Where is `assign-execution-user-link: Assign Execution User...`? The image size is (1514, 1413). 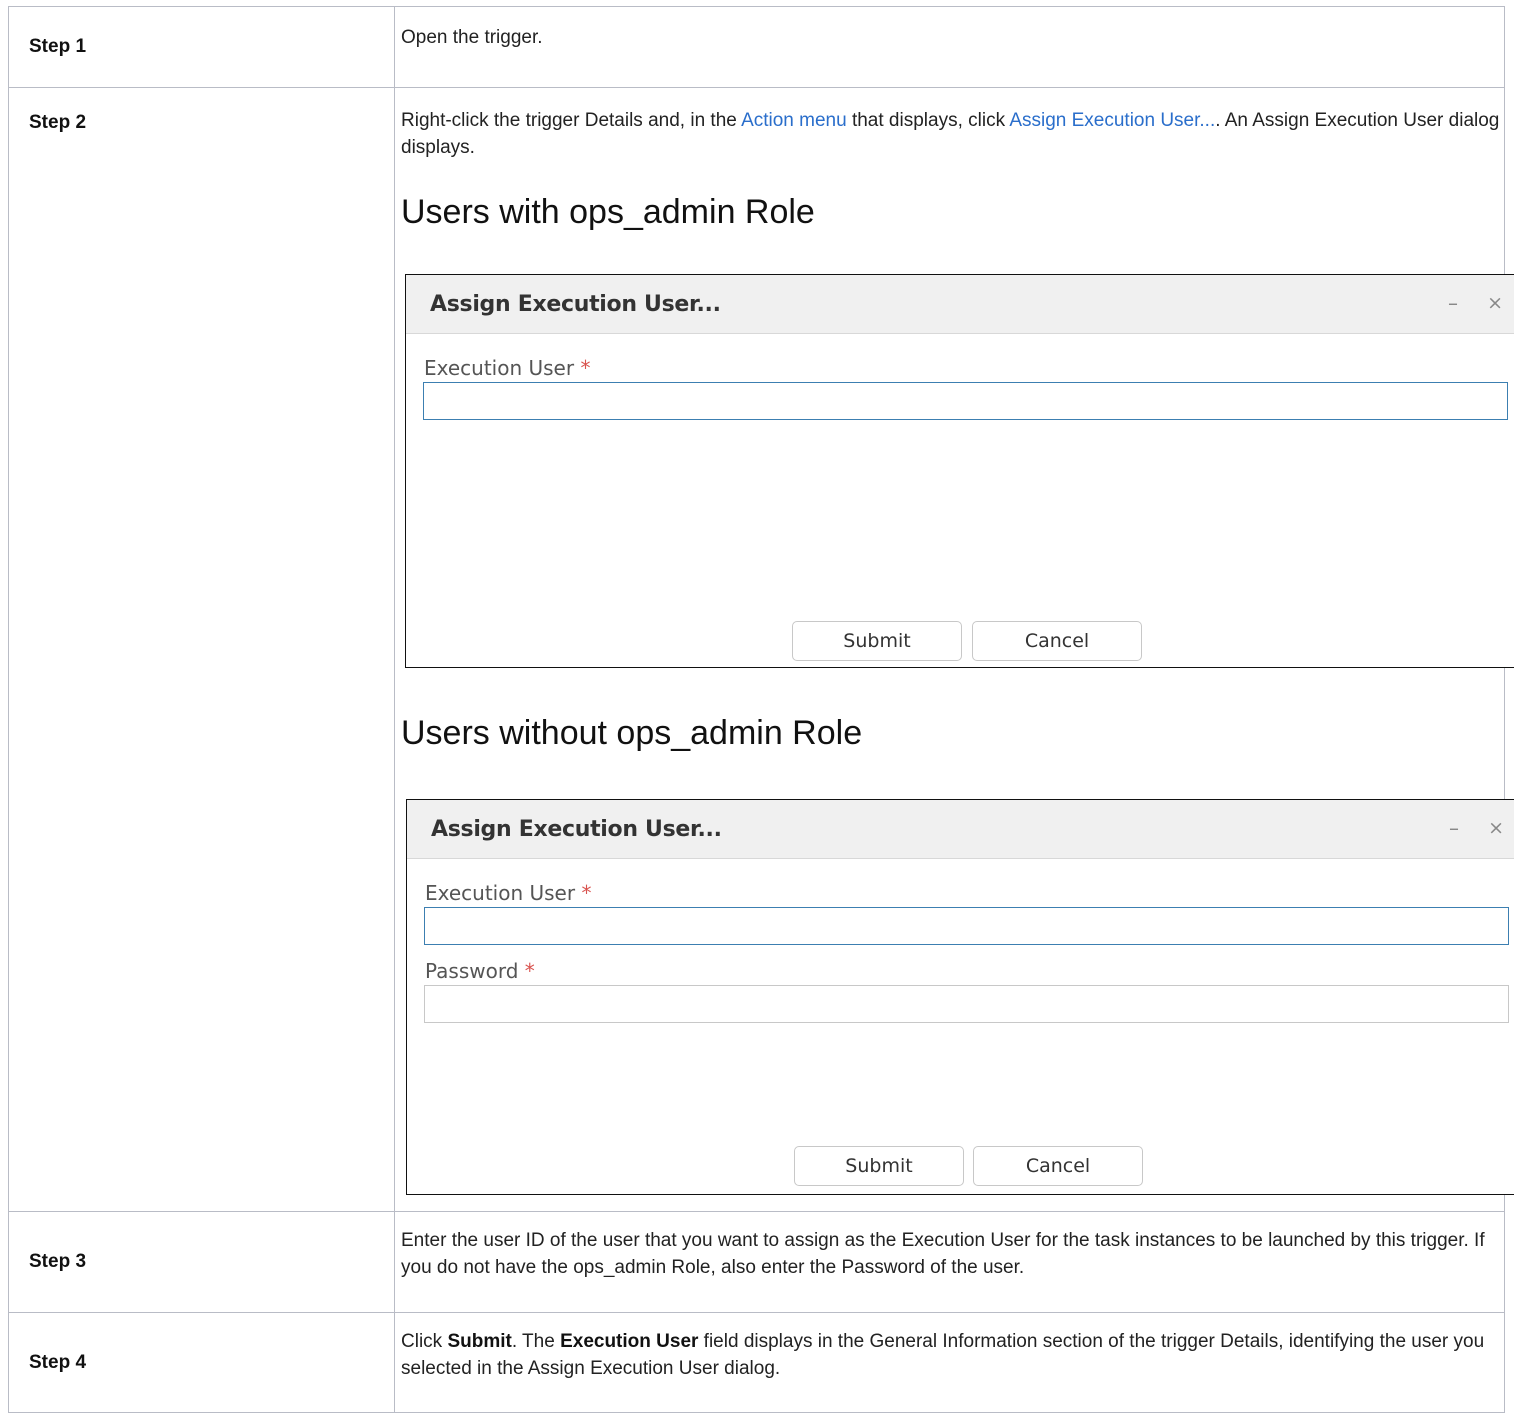 assign-execution-user-link: Assign Execution User... is located at coordinates (1112, 120).